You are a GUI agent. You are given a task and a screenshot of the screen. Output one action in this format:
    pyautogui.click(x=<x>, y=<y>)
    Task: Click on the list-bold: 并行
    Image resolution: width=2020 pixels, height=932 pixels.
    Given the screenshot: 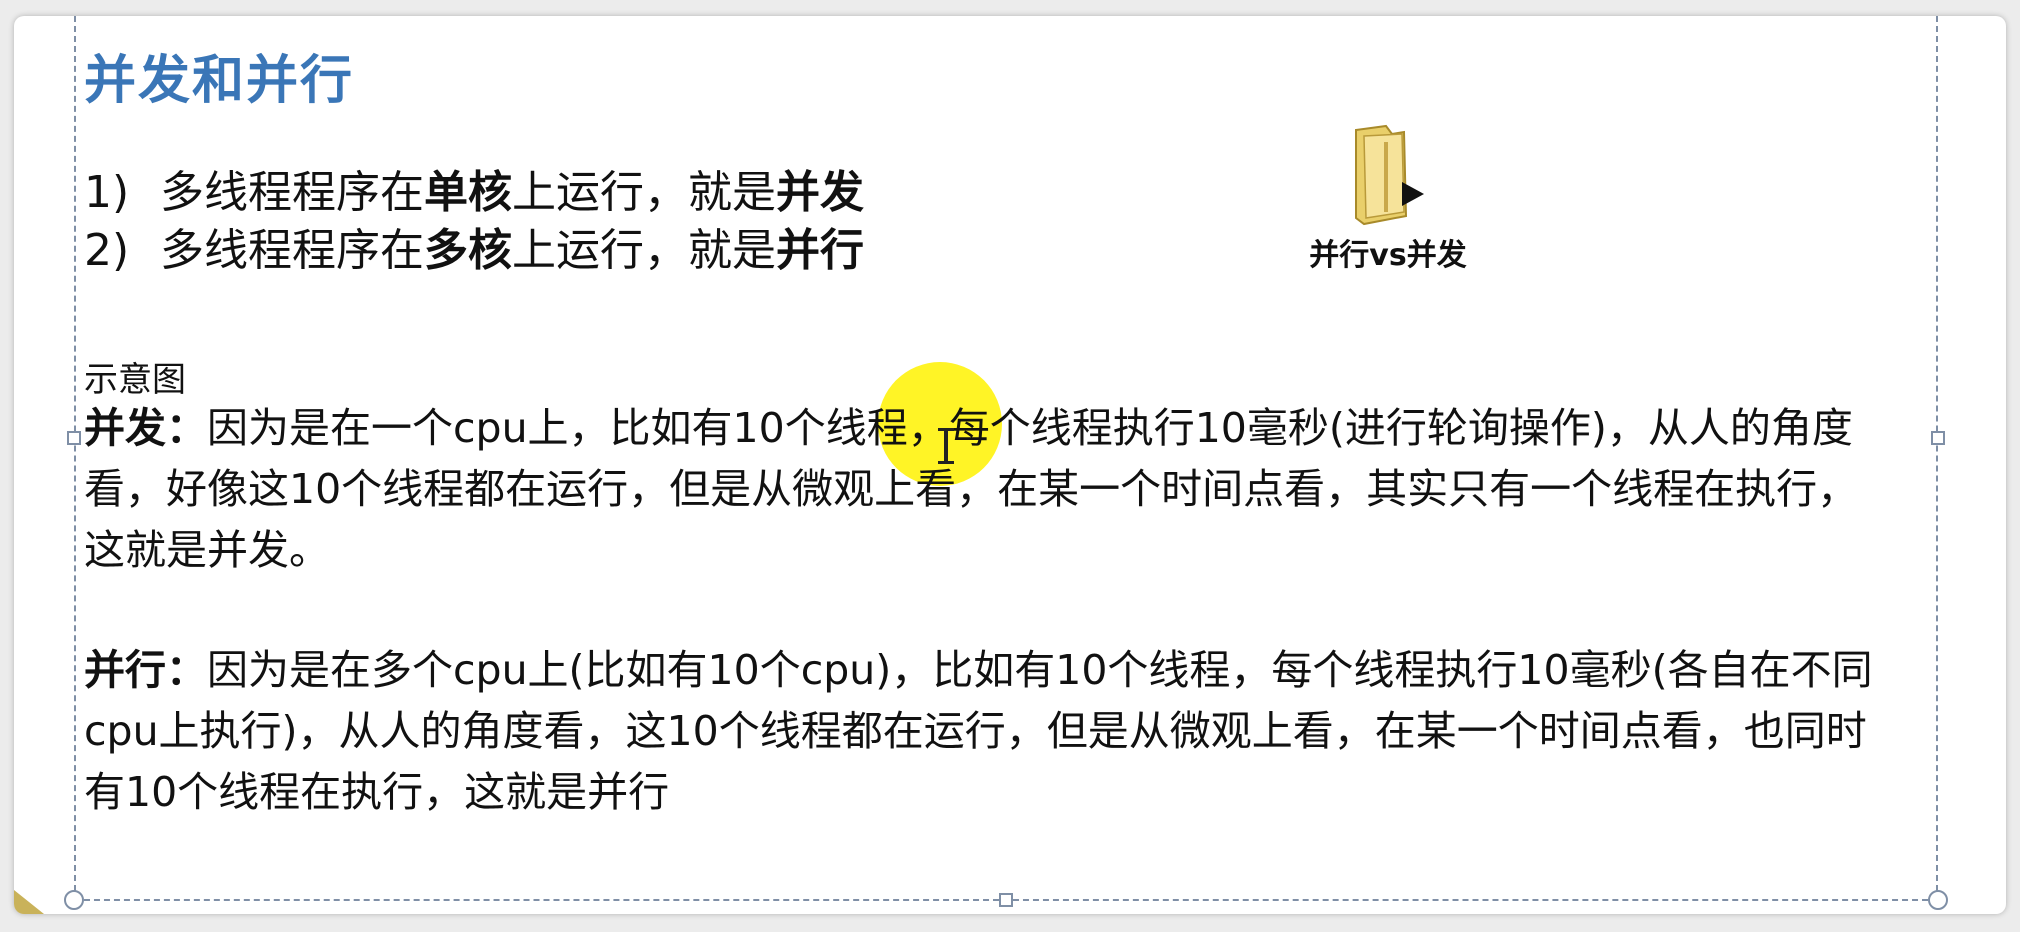 What is the action you would take?
    pyautogui.click(x=820, y=250)
    